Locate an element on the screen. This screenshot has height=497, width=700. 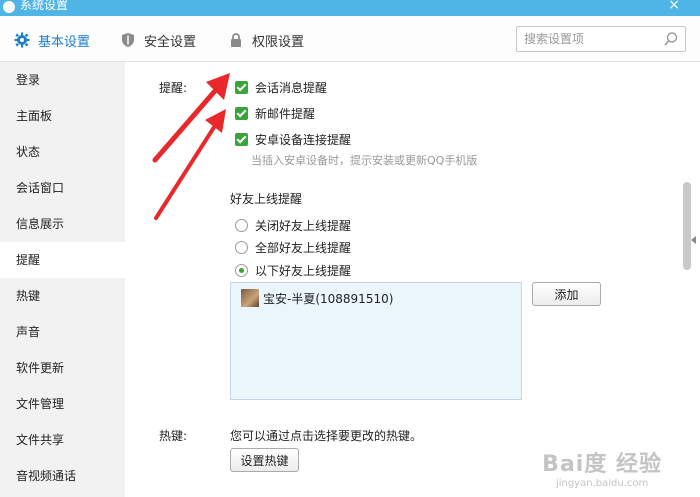
sidebar-item-software-update: 软件更新 is located at coordinates (62, 368).